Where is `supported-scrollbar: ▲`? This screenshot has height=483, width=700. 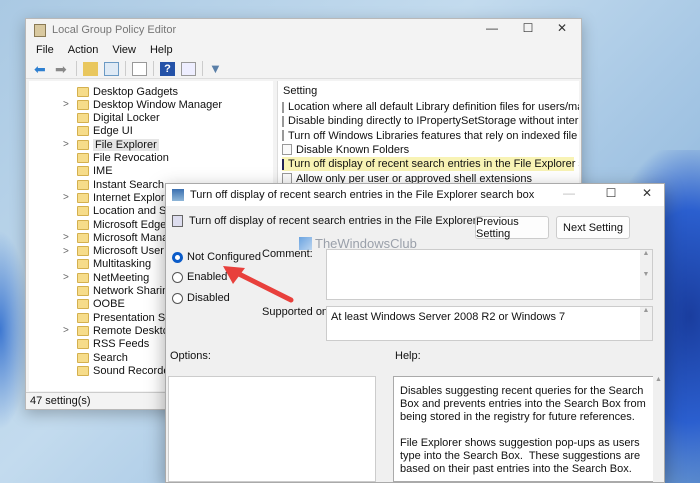
supported-scrollbar: ▲ is located at coordinates (646, 323).